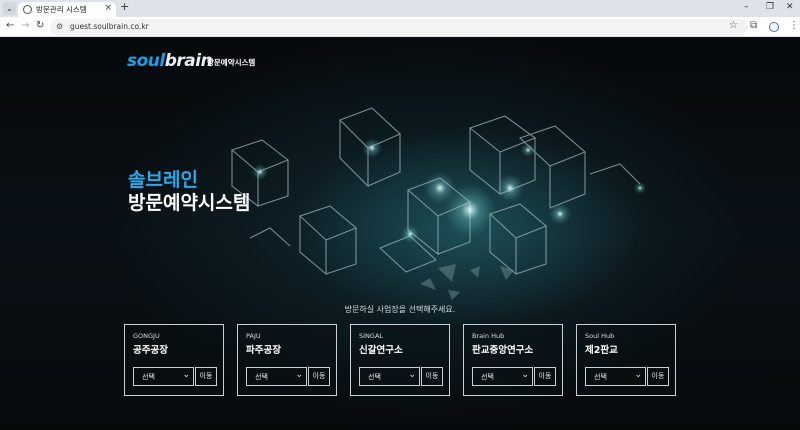 The width and height of the screenshot is (800, 430). I want to click on site-english-name: PAJU, so click(253, 336).